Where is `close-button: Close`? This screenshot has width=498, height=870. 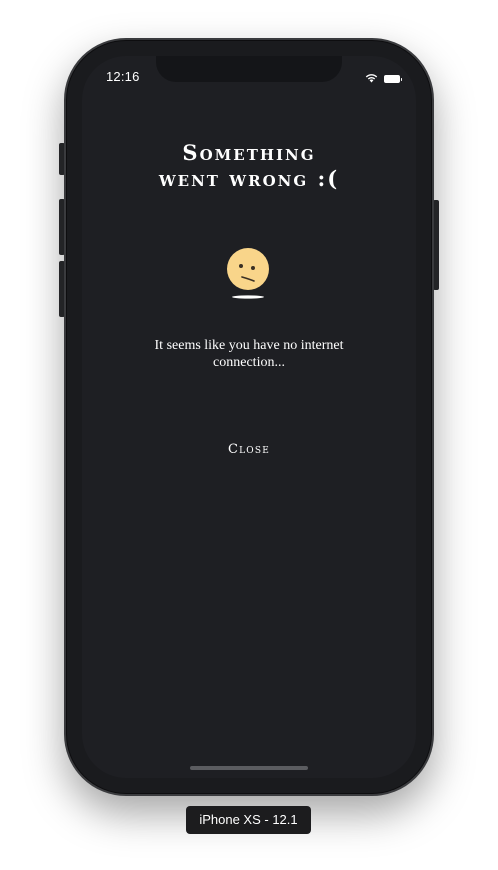
close-button: Close is located at coordinates (249, 450).